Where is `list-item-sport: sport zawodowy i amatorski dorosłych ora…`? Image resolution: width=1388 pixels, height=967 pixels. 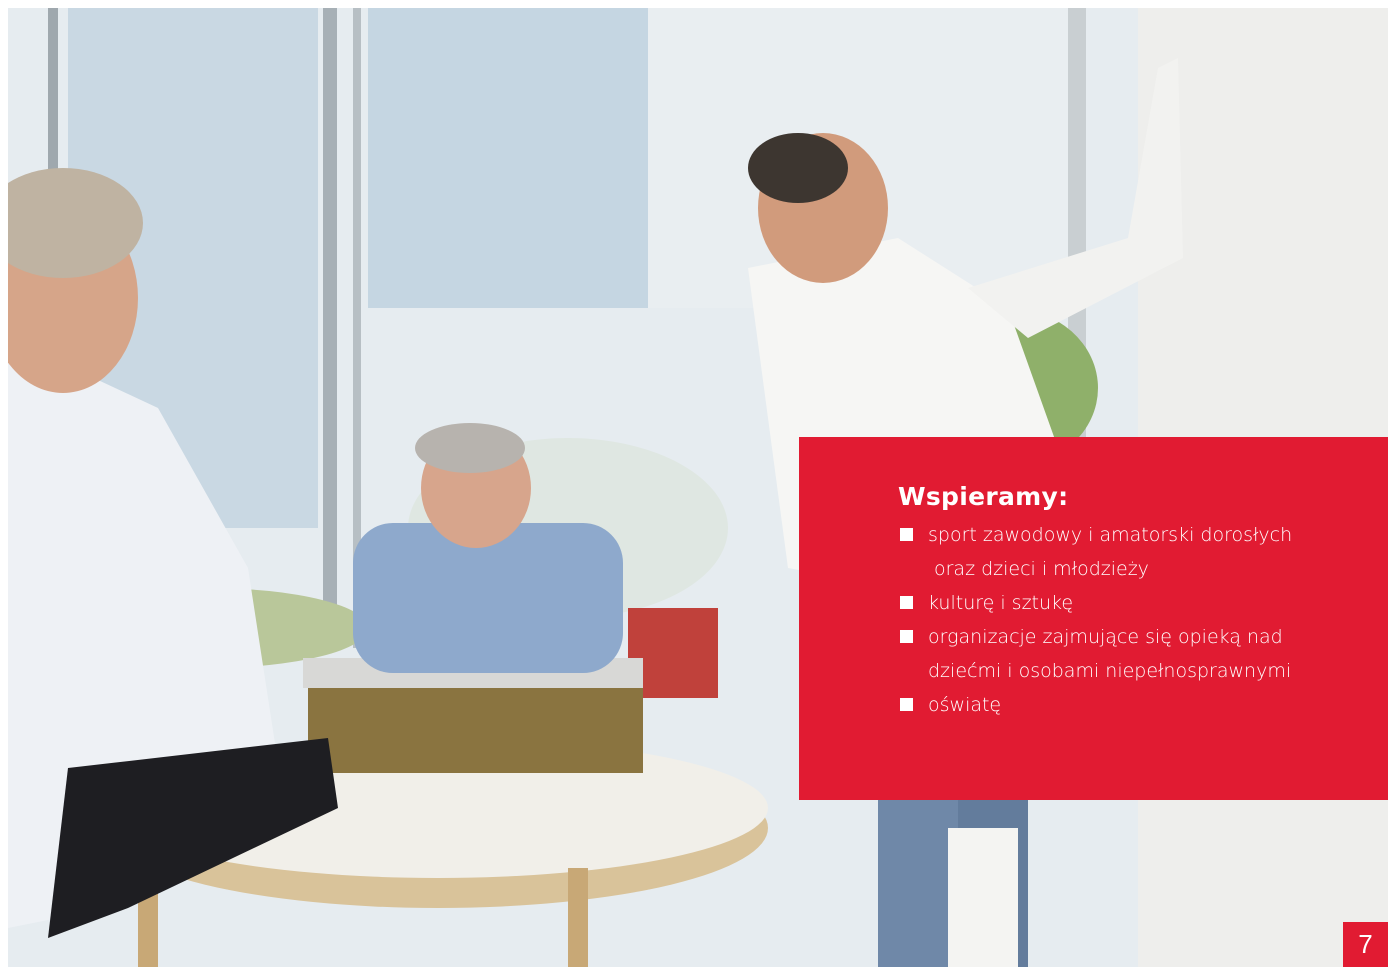
list-item-sport: sport zawodowy i amatorski dorosłych ora… is located at coordinates (1123, 552).